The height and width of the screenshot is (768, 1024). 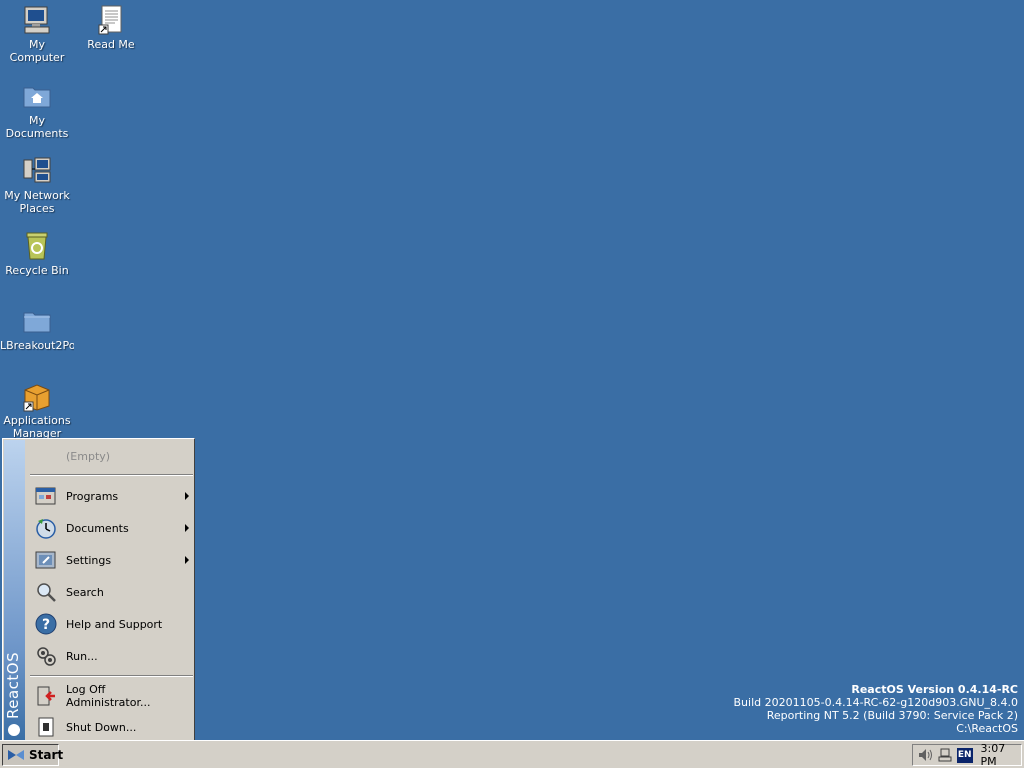 I want to click on desktop-icon-my-computer: My Computer, so click(x=37, y=34).